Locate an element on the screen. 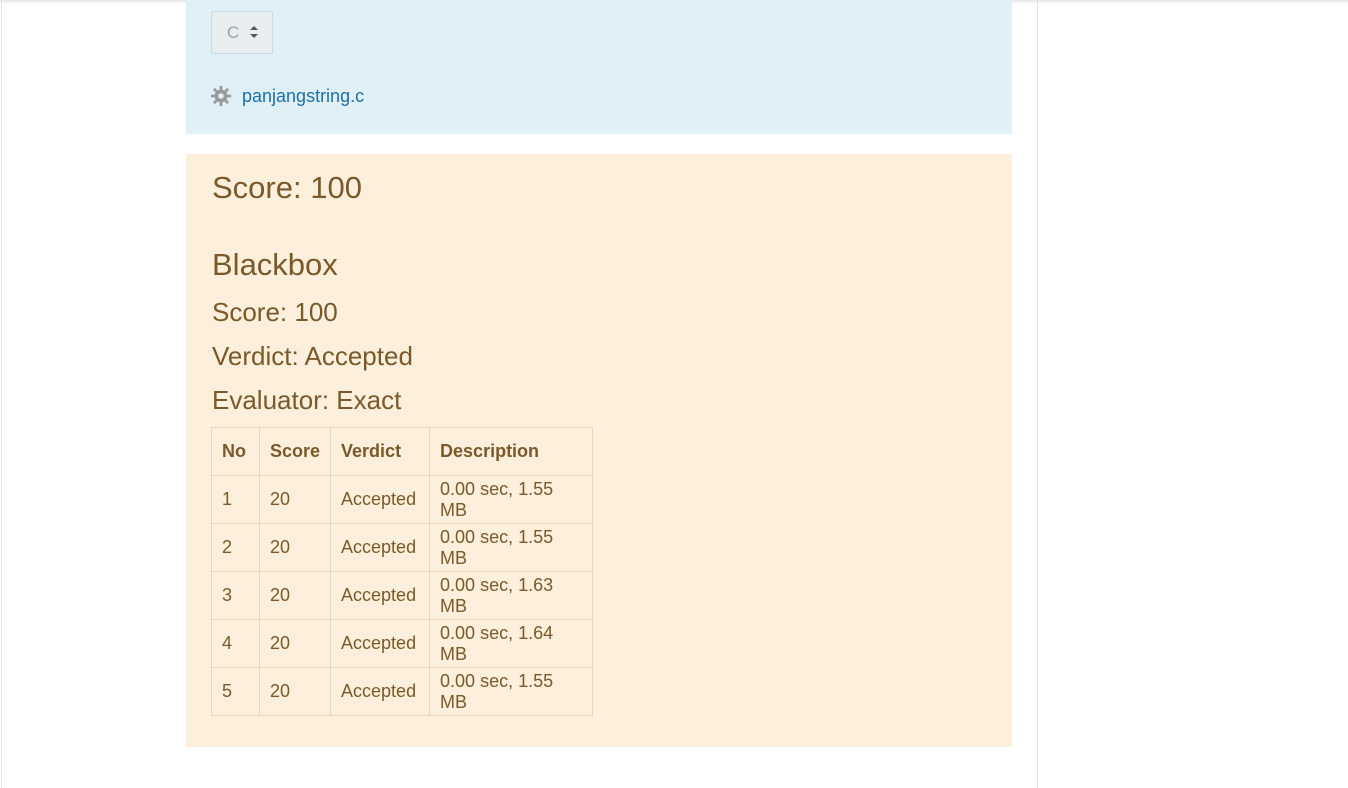 This screenshot has height=788, width=1348. column-header-verdict: Verdict is located at coordinates (380, 451).